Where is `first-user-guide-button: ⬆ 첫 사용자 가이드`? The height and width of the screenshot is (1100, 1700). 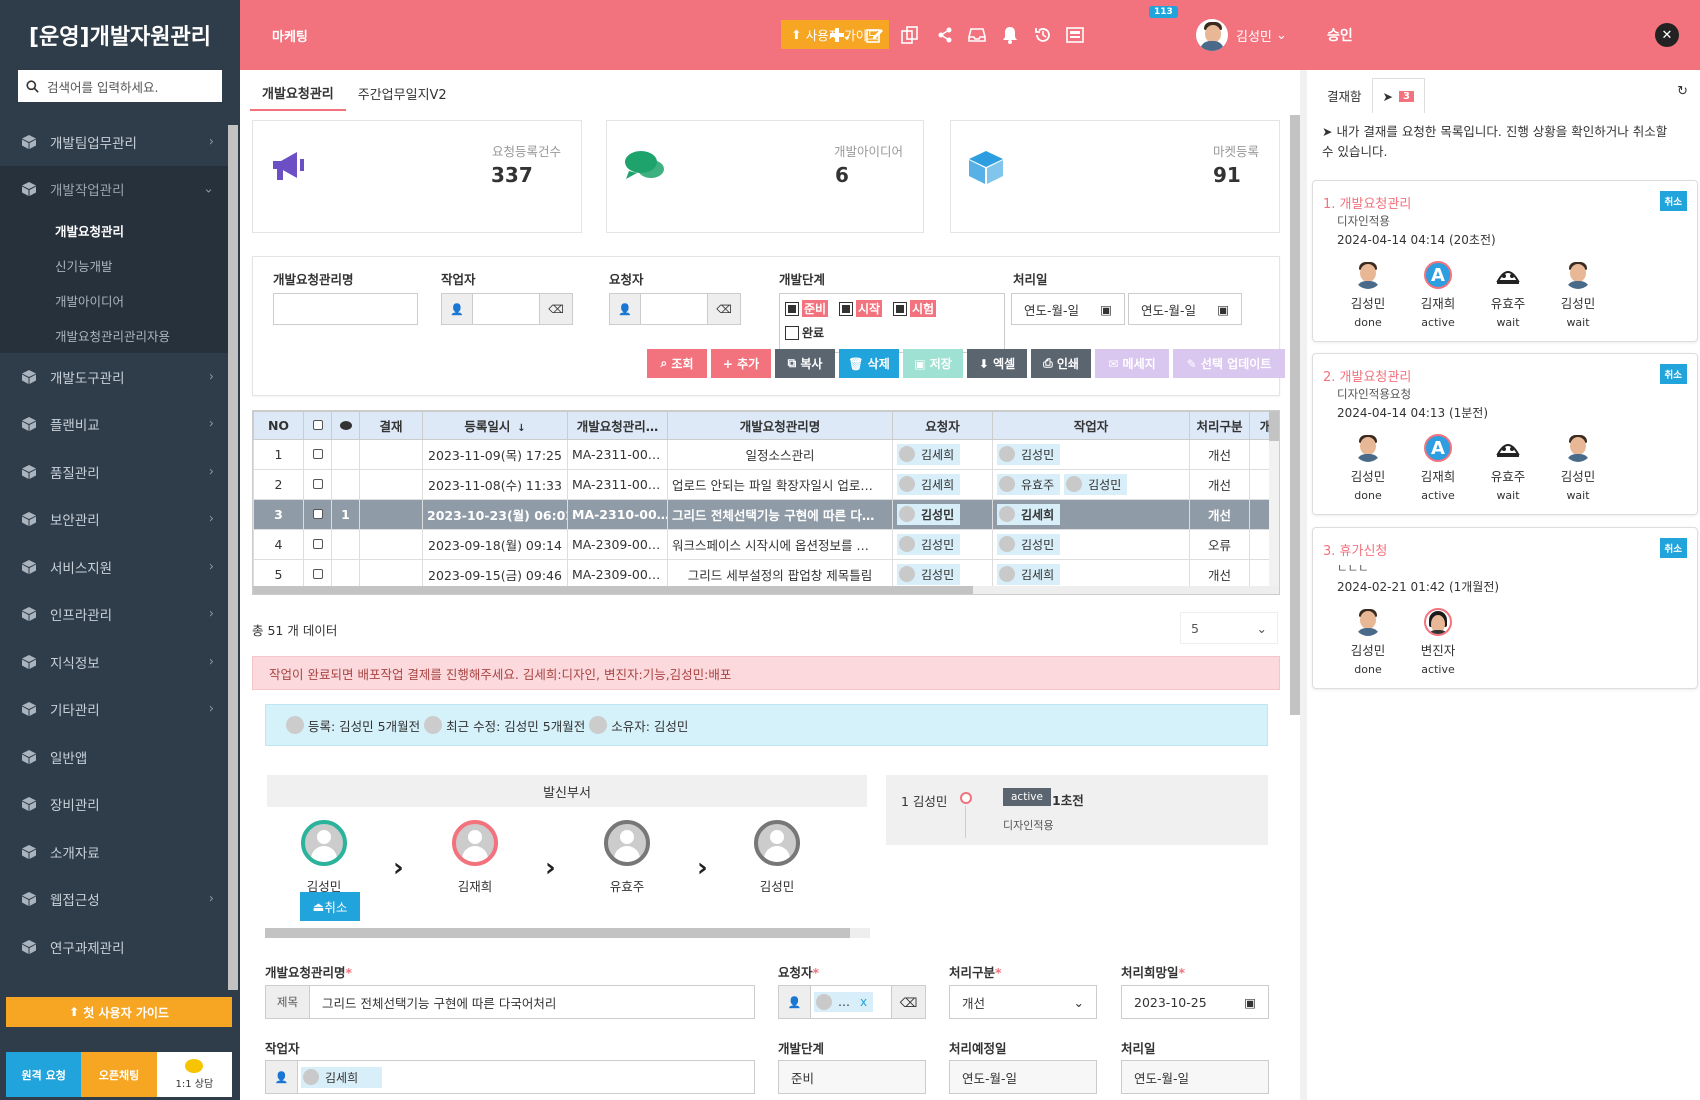 first-user-guide-button: ⬆ 첫 사용자 가이드 is located at coordinates (119, 1012).